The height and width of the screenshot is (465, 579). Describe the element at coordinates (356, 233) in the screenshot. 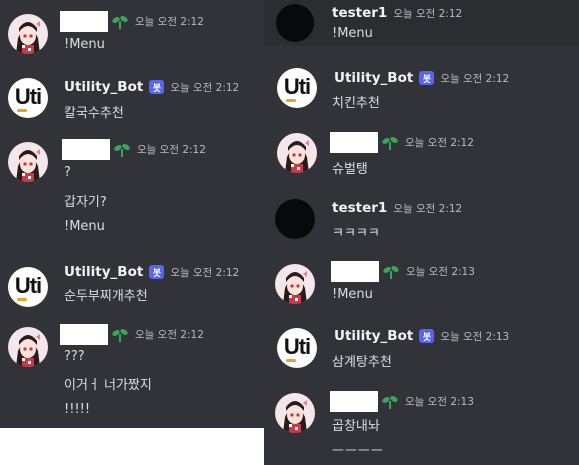

I see `message-text: ㅋㅋㅋㅋ` at that location.